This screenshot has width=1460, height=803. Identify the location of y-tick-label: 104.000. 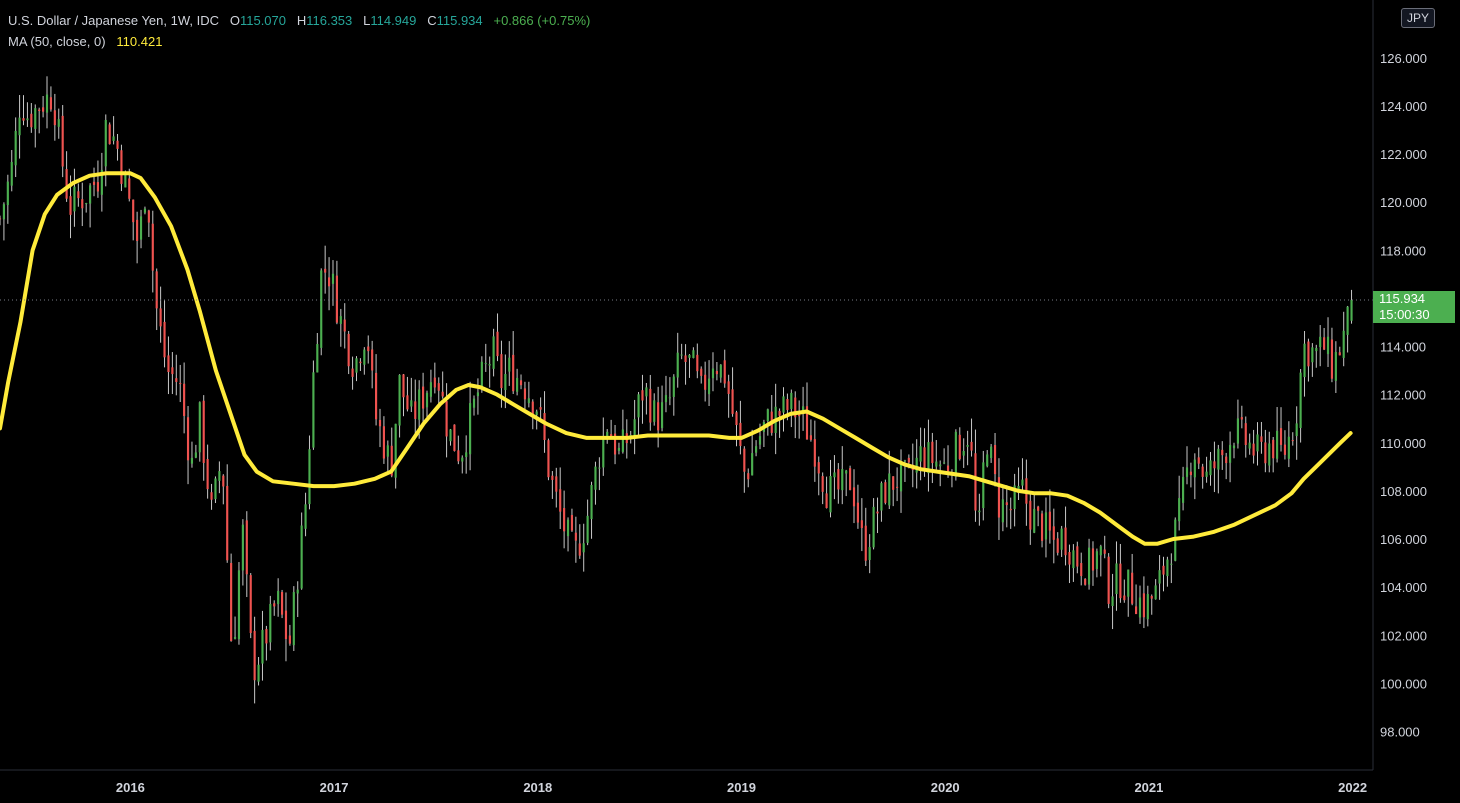
(1403, 587).